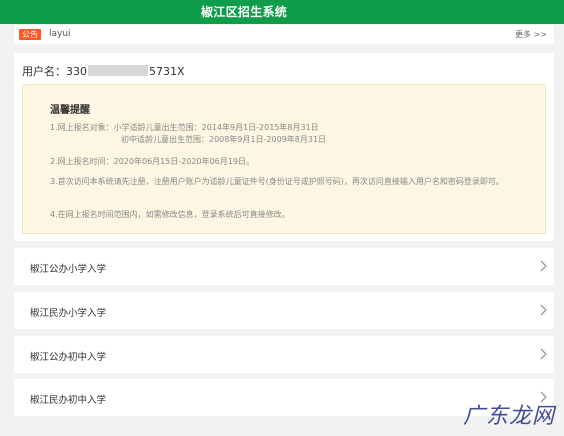  What do you see at coordinates (68, 269) in the screenshot?
I see `menu-item-label: 椒江公办小学入学` at bounding box center [68, 269].